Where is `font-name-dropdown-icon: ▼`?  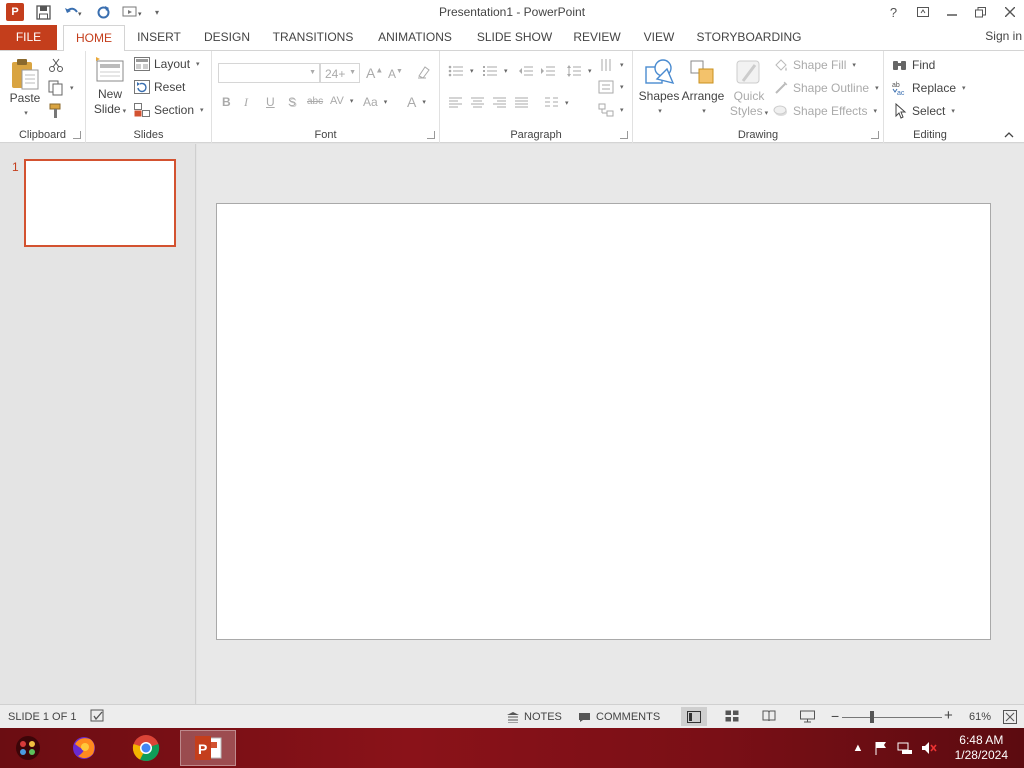 font-name-dropdown-icon: ▼ is located at coordinates (312, 72).